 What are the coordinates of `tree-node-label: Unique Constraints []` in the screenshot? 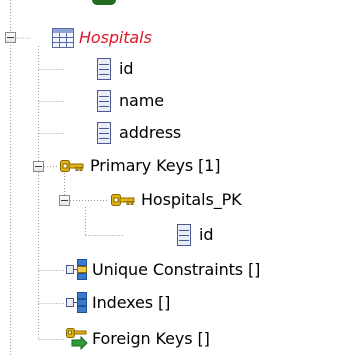 It's located at (176, 269).